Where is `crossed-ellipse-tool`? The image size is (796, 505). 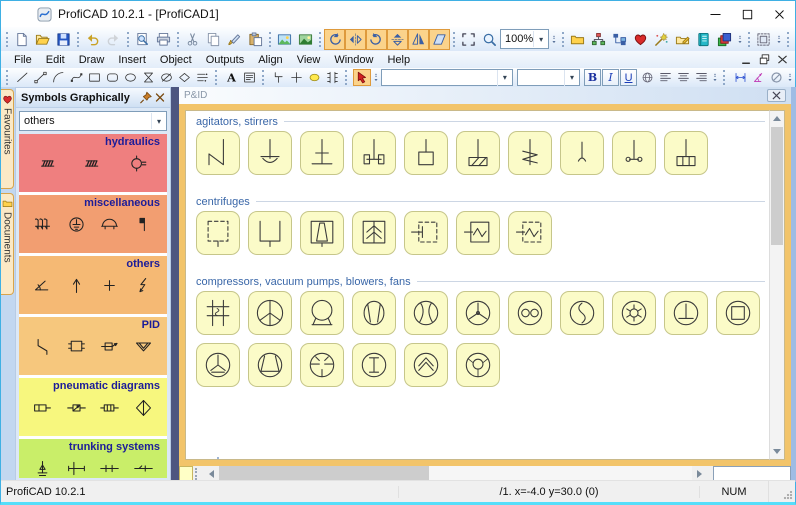
crossed-ellipse-tool is located at coordinates (167, 77).